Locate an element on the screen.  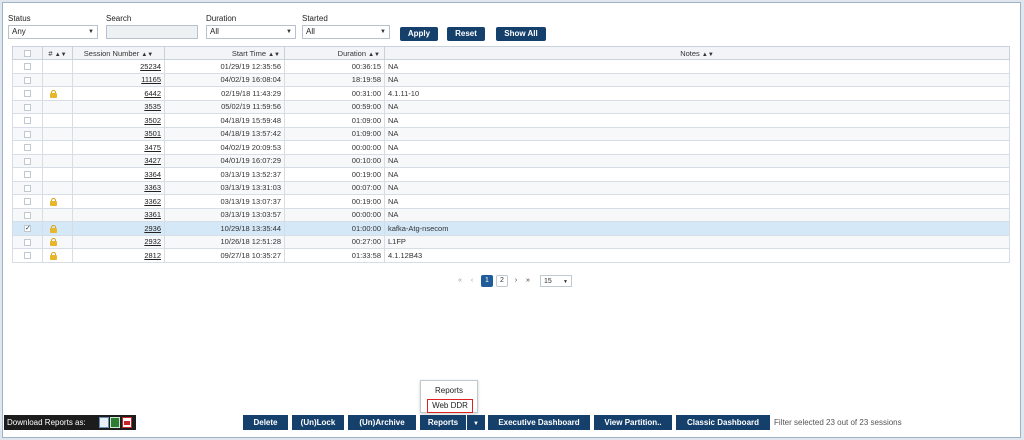
table-row: 3501 04/18/19 13:57:42 01:09:00 NA is located at coordinates (511, 133).